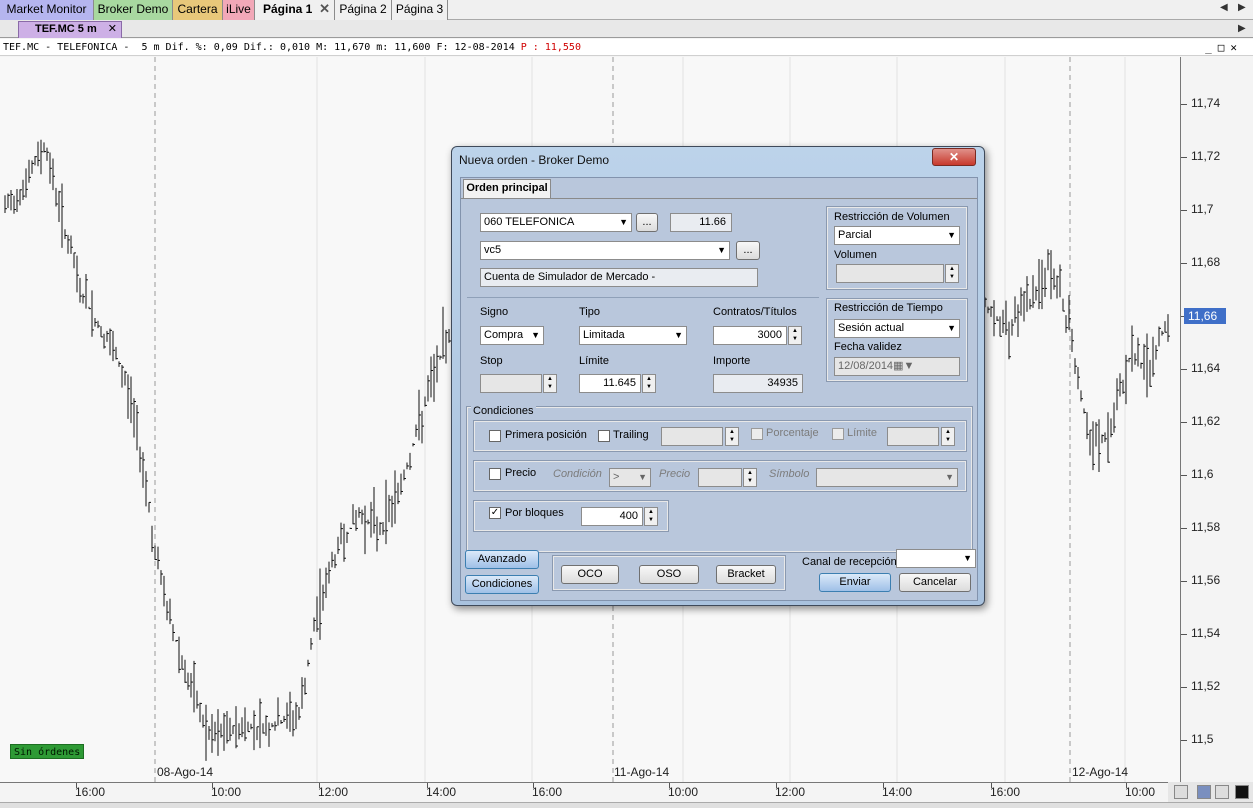  What do you see at coordinates (511, 383) in the screenshot?
I see `stop-input` at bounding box center [511, 383].